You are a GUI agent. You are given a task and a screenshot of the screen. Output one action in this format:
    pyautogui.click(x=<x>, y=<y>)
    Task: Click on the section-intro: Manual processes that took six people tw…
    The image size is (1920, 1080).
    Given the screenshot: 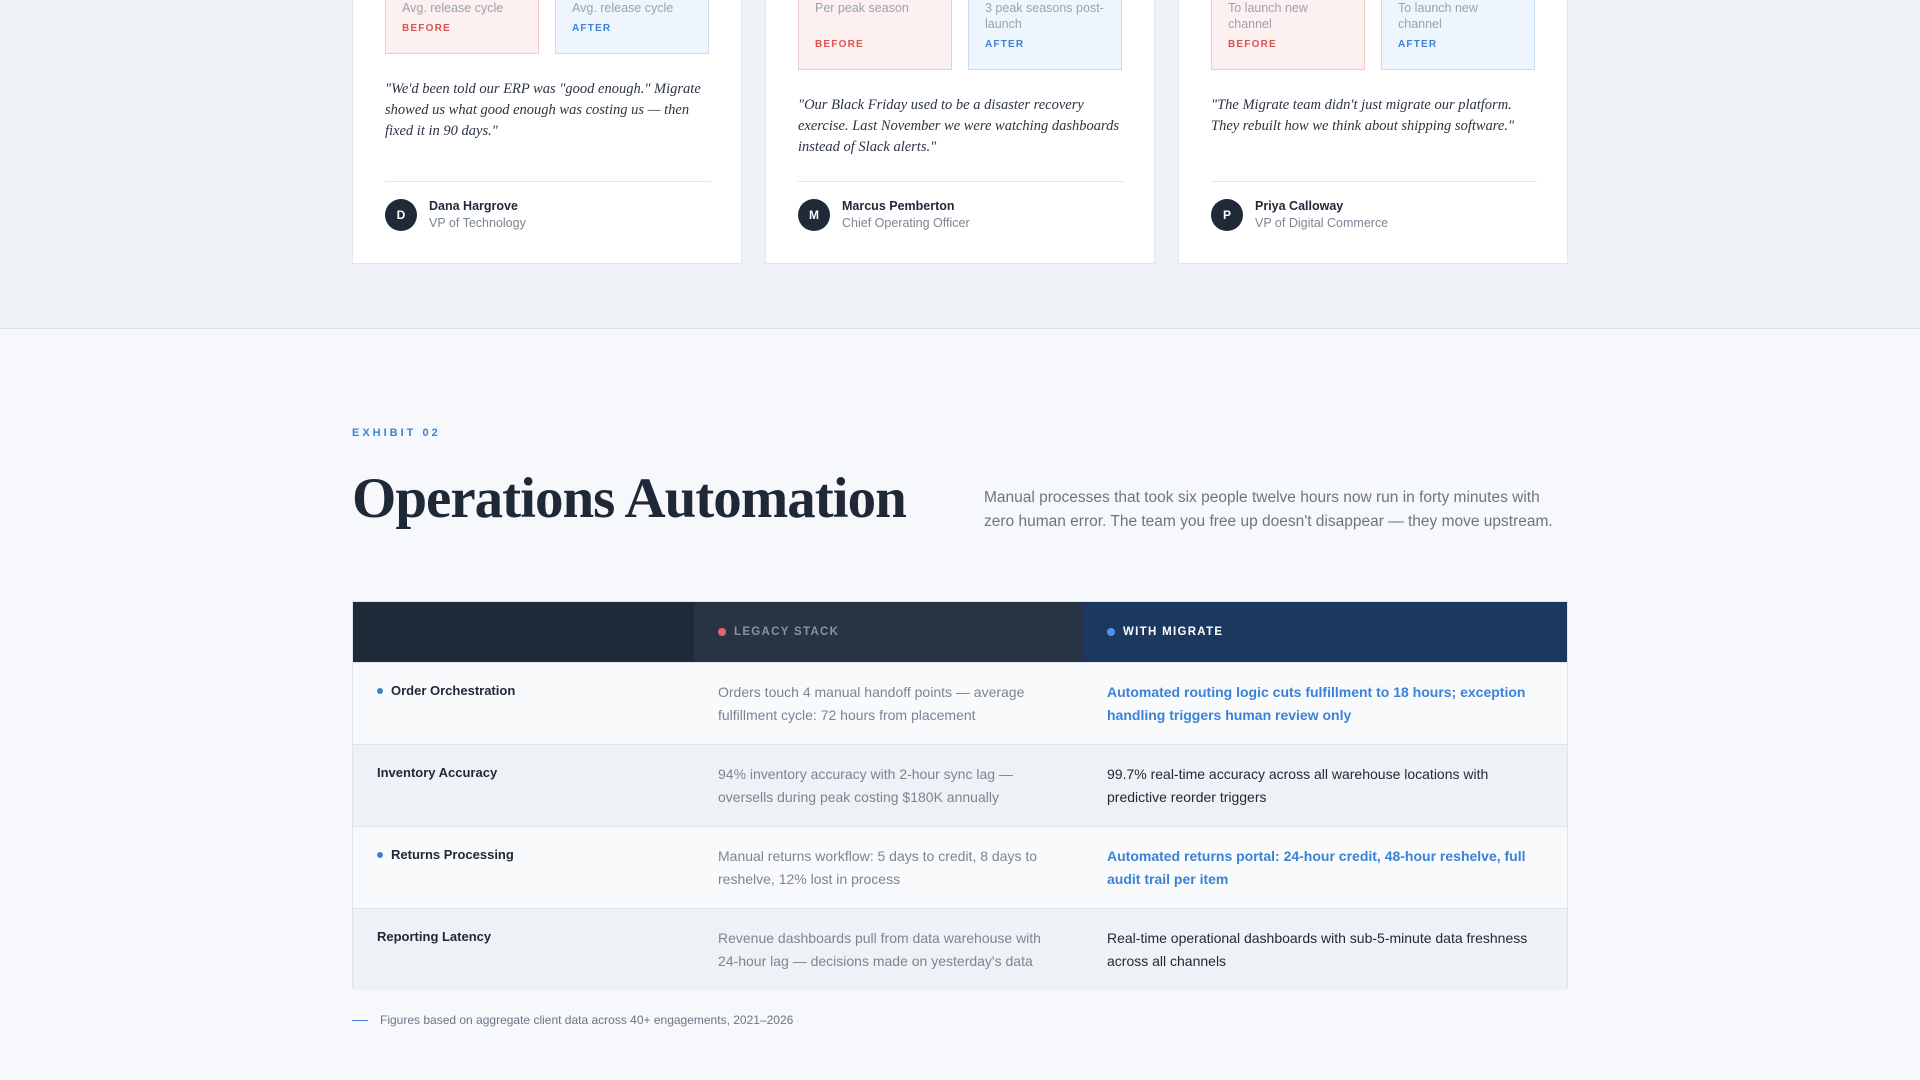 What is the action you would take?
    pyautogui.click(x=1268, y=509)
    